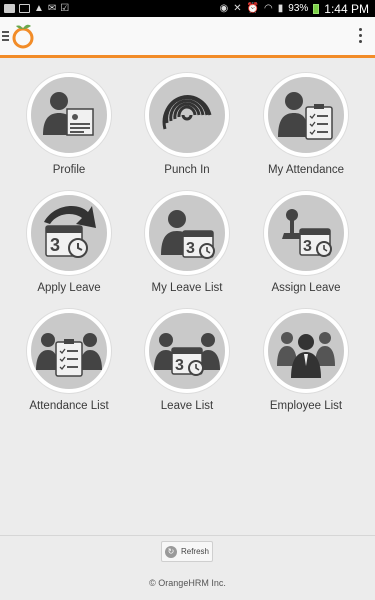 Image resolution: width=375 pixels, height=600 pixels. I want to click on status-bar: ▲ ✉ ☑ ◉ ✕ ⏰ ◠ ▮ 93% 1:44 PM, so click(187, 8).